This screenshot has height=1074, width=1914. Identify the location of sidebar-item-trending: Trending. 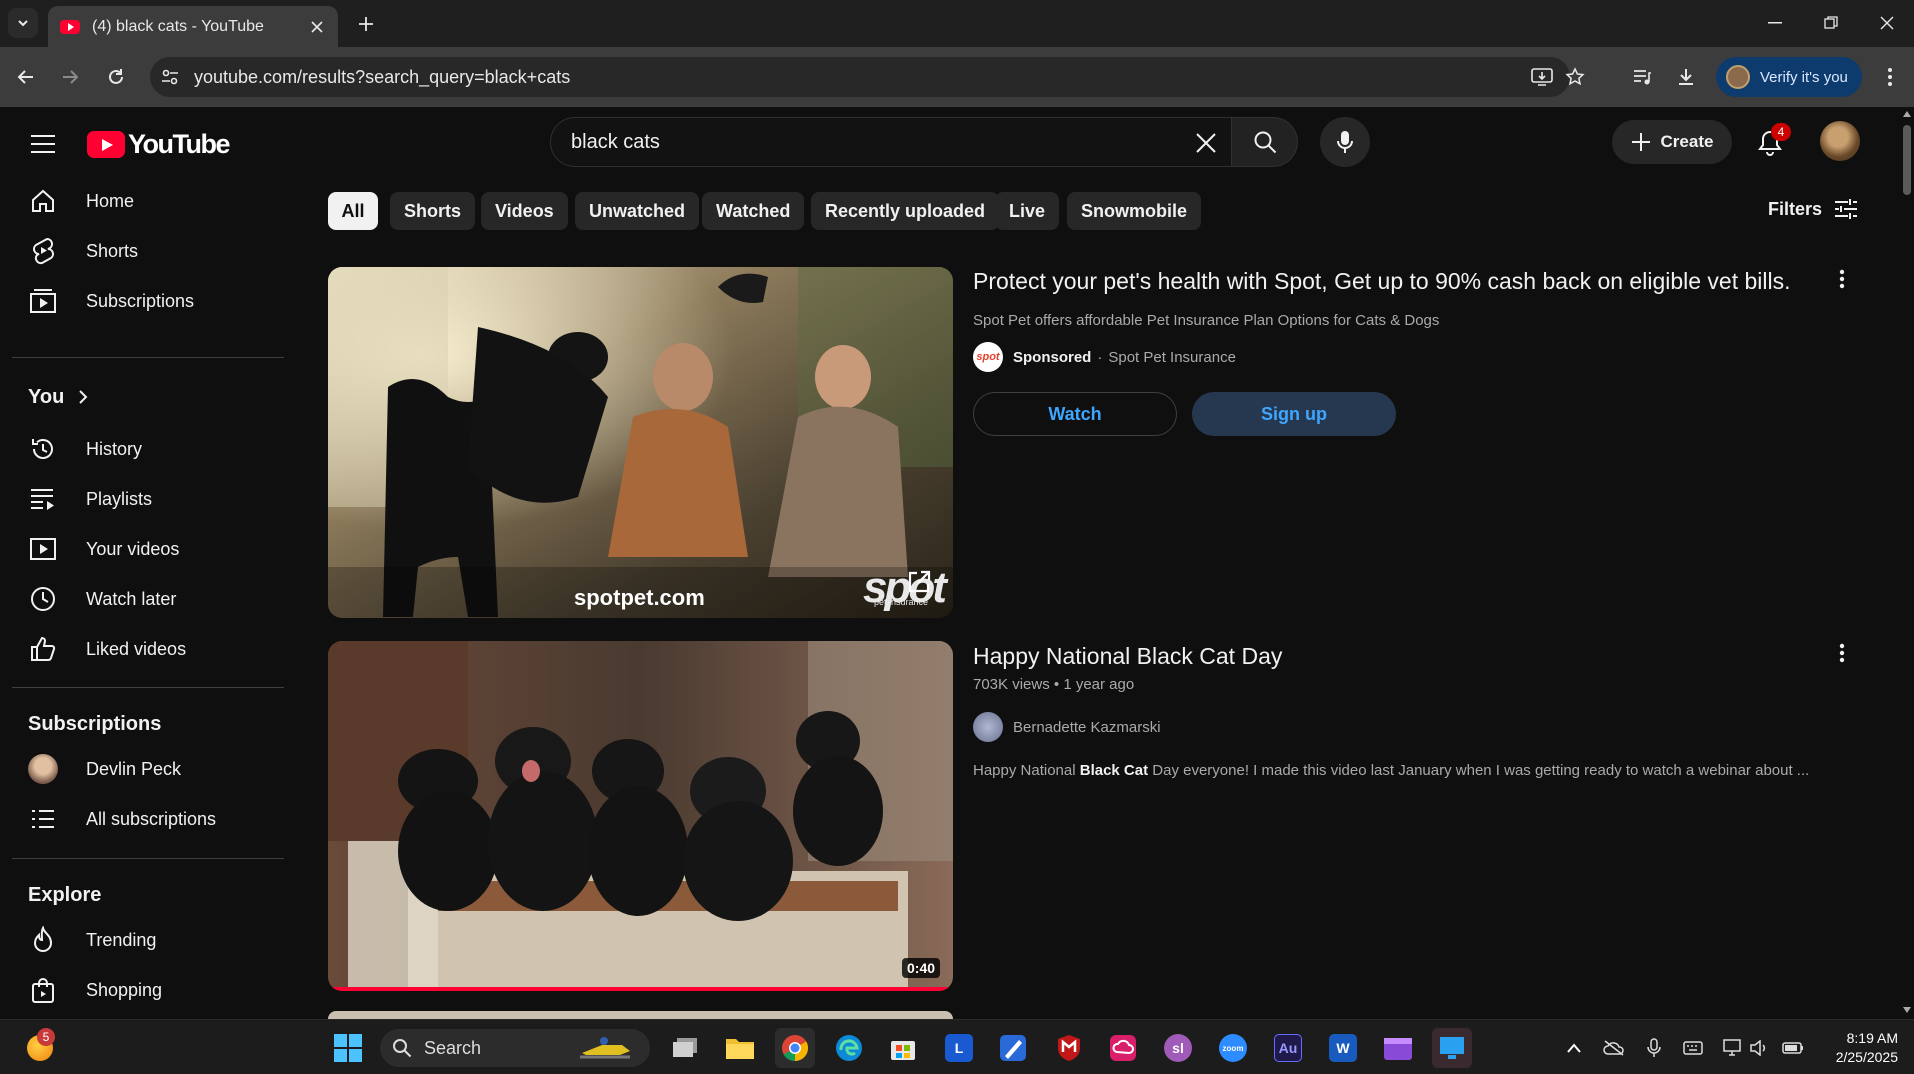
(147, 940).